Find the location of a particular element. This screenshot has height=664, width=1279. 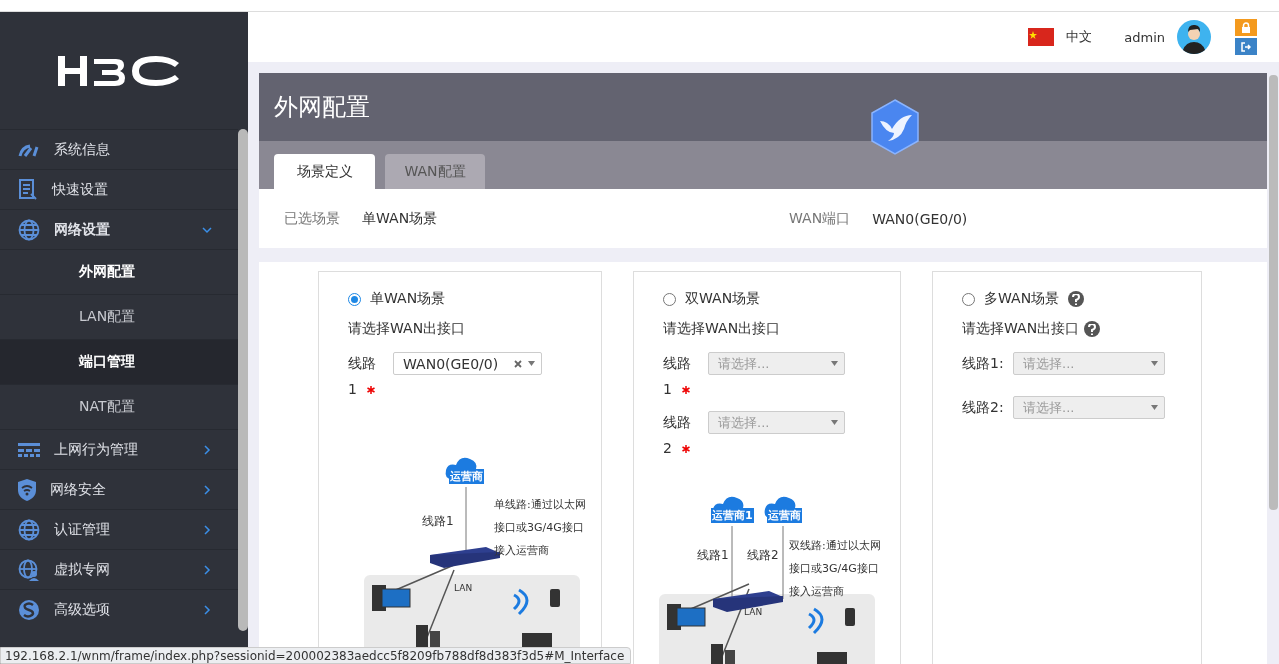

lock-button is located at coordinates (1246, 27).